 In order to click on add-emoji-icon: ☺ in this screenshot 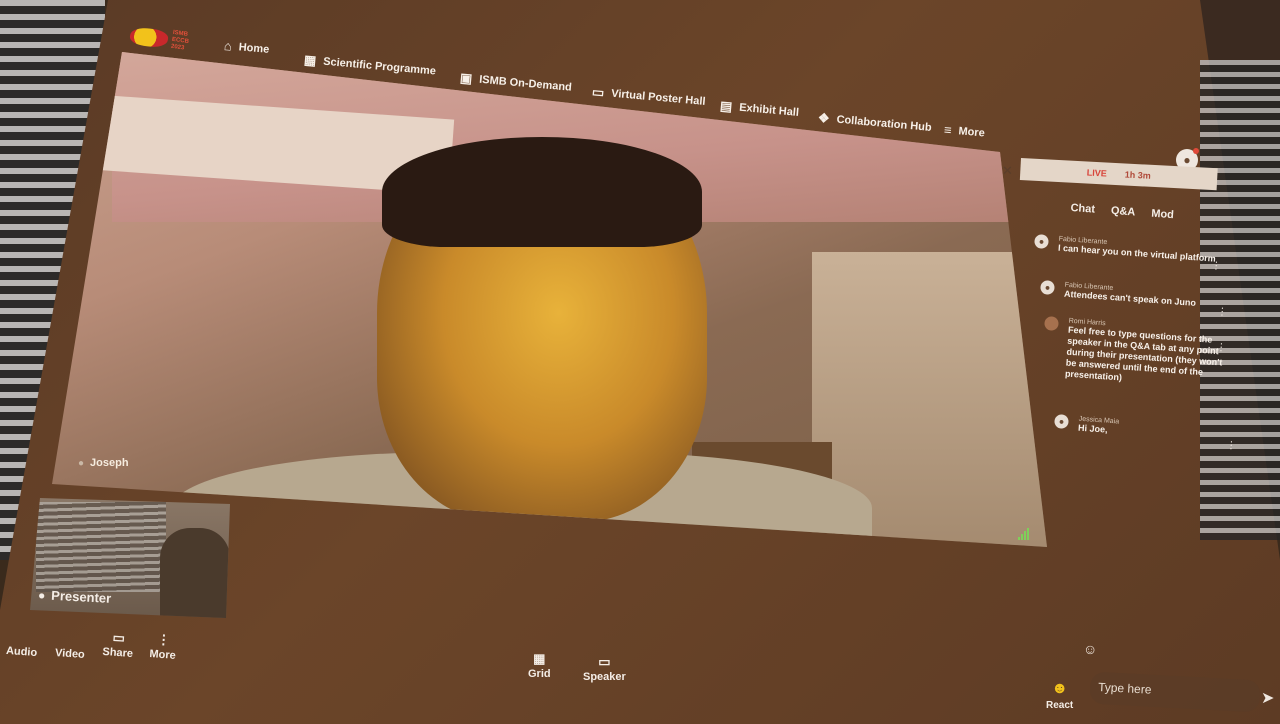, I will do `click(1090, 649)`.